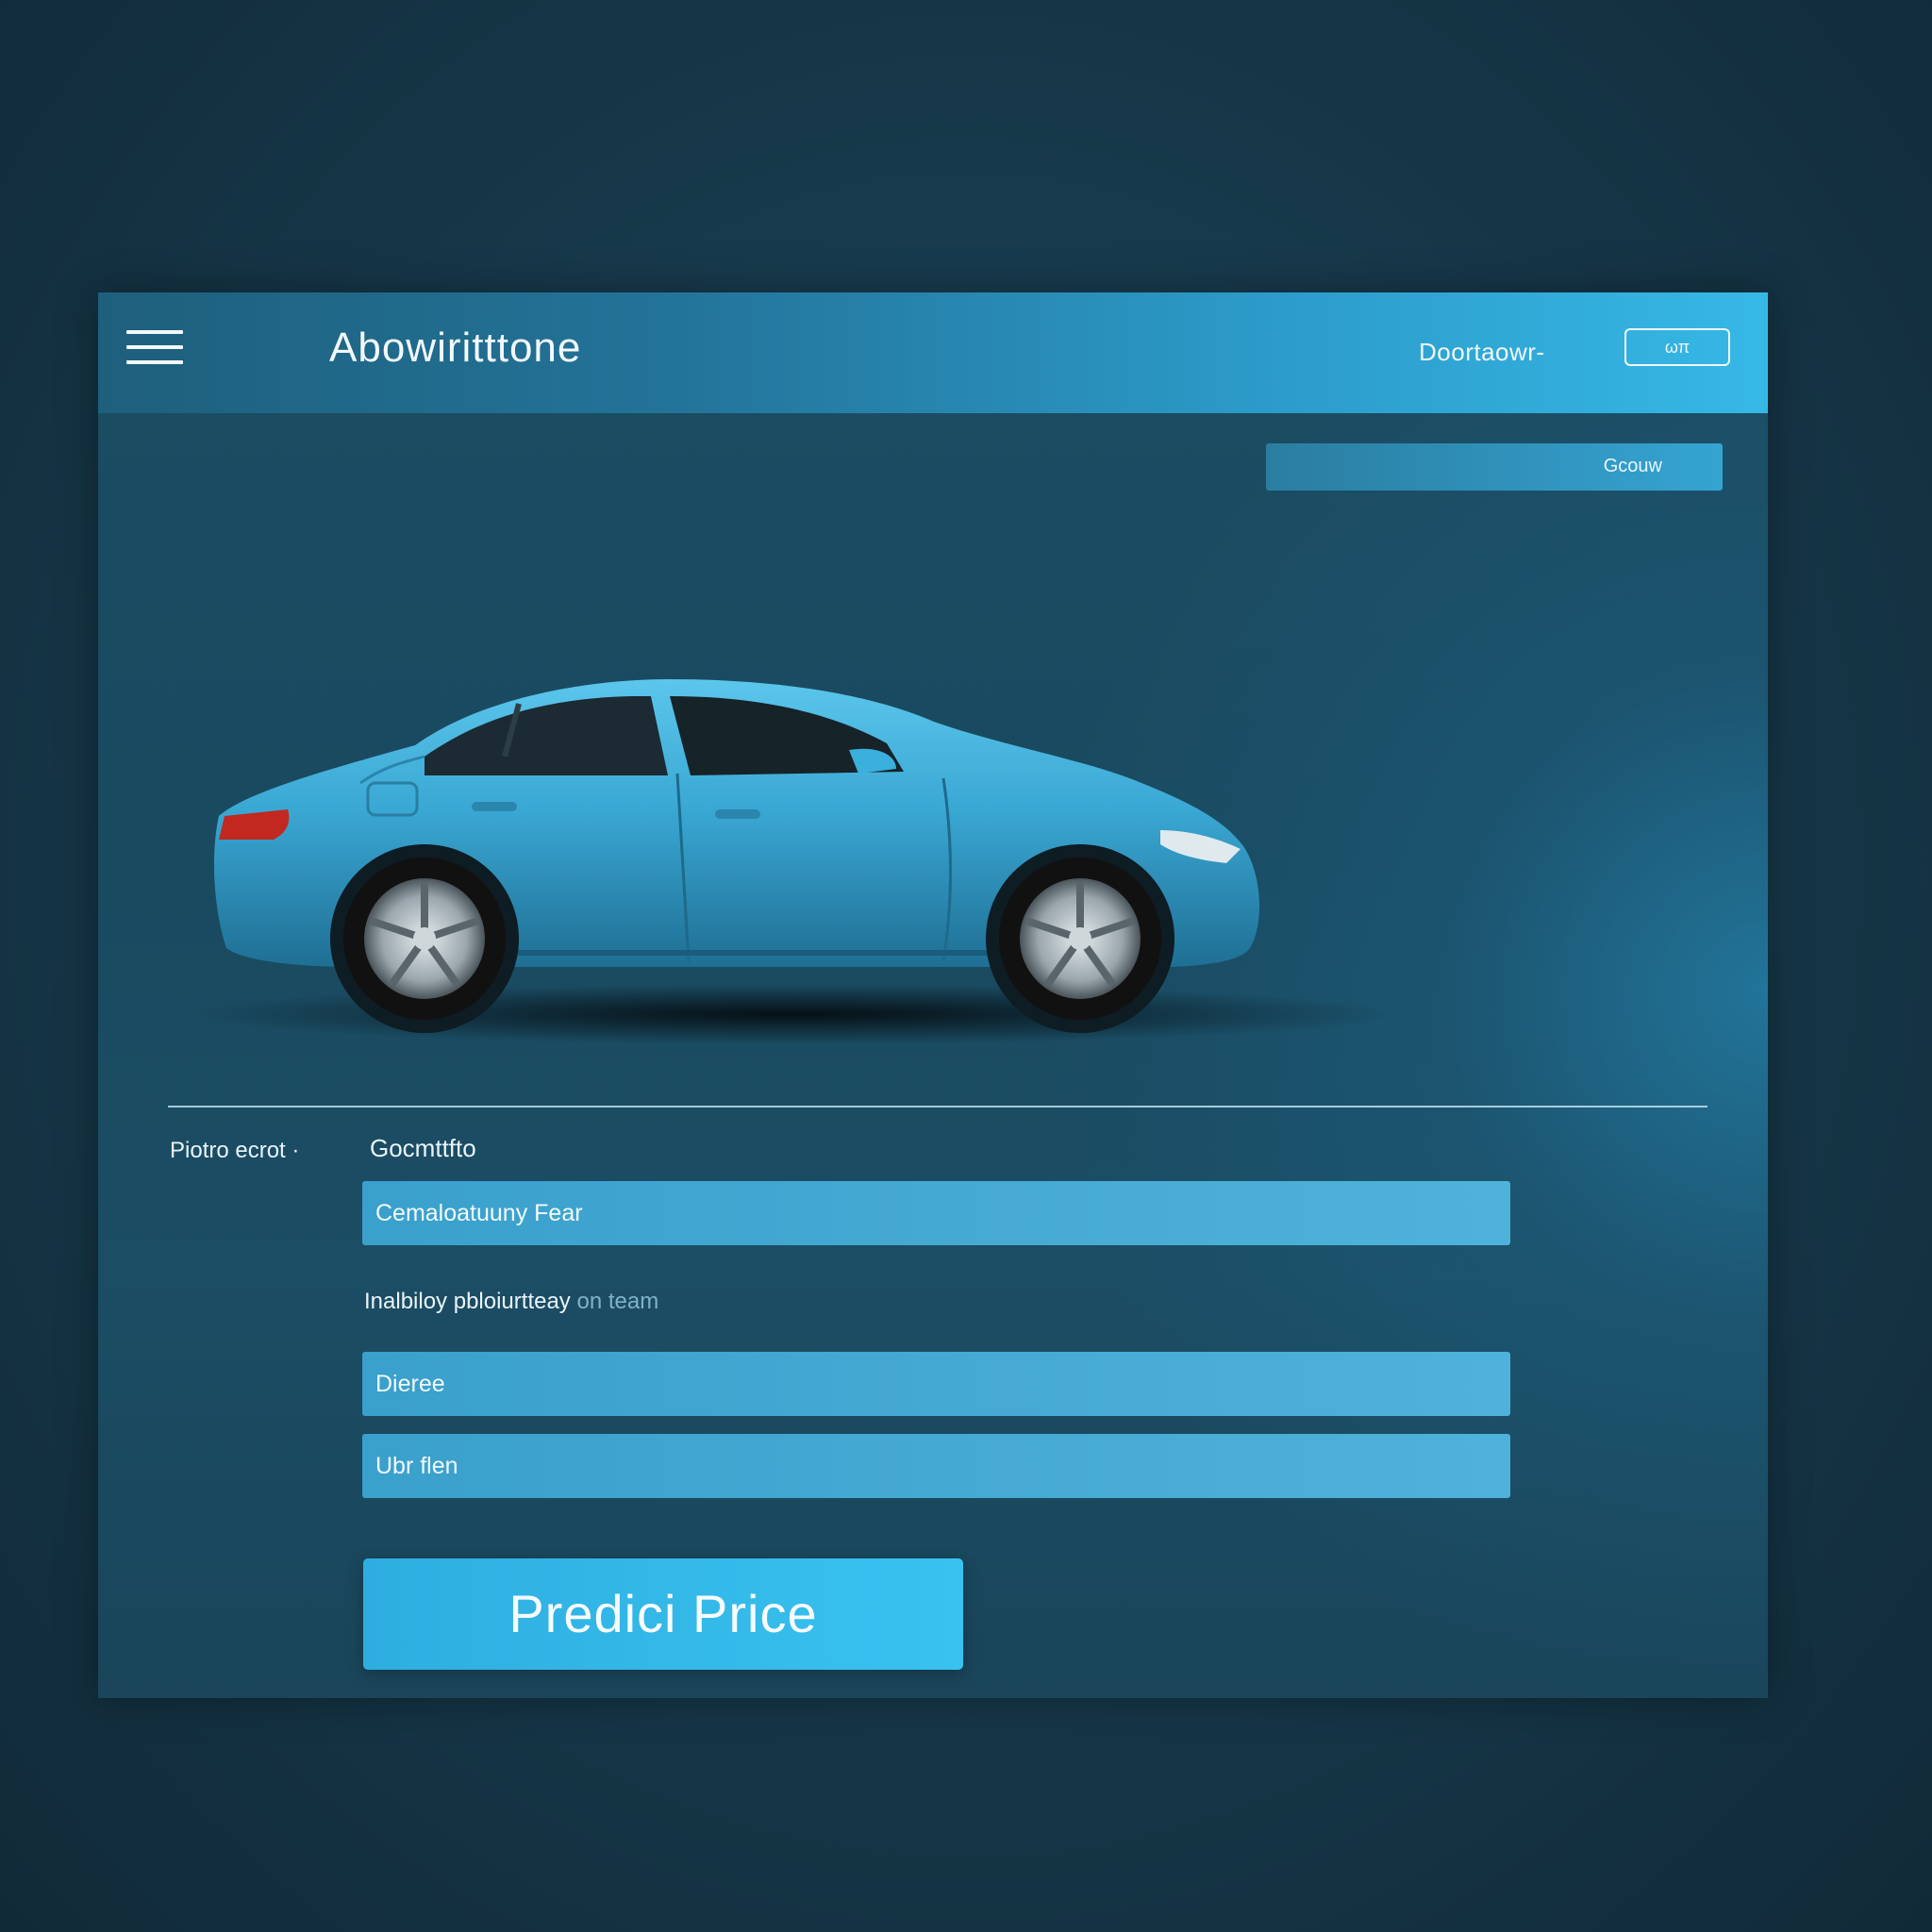 The height and width of the screenshot is (1932, 1932). I want to click on field-label-2: Inalbiloy pbloiurtteay on team, so click(511, 1302).